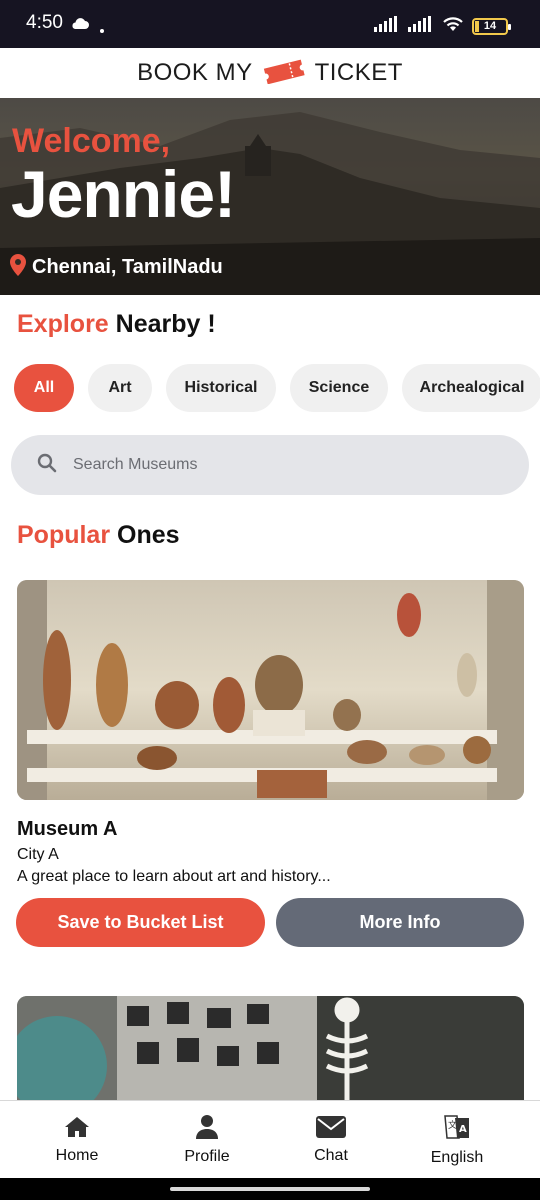 The height and width of the screenshot is (1200, 540). What do you see at coordinates (18, 267) in the screenshot?
I see `map-pin-icon` at bounding box center [18, 267].